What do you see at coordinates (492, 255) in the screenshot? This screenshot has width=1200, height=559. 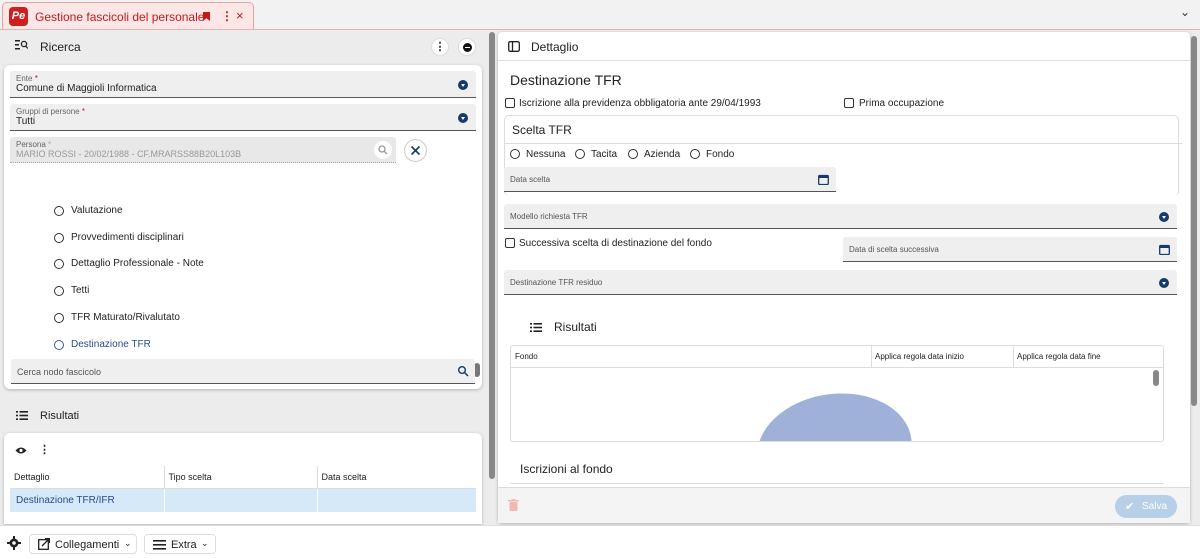 I see `panel-splitter` at bounding box center [492, 255].